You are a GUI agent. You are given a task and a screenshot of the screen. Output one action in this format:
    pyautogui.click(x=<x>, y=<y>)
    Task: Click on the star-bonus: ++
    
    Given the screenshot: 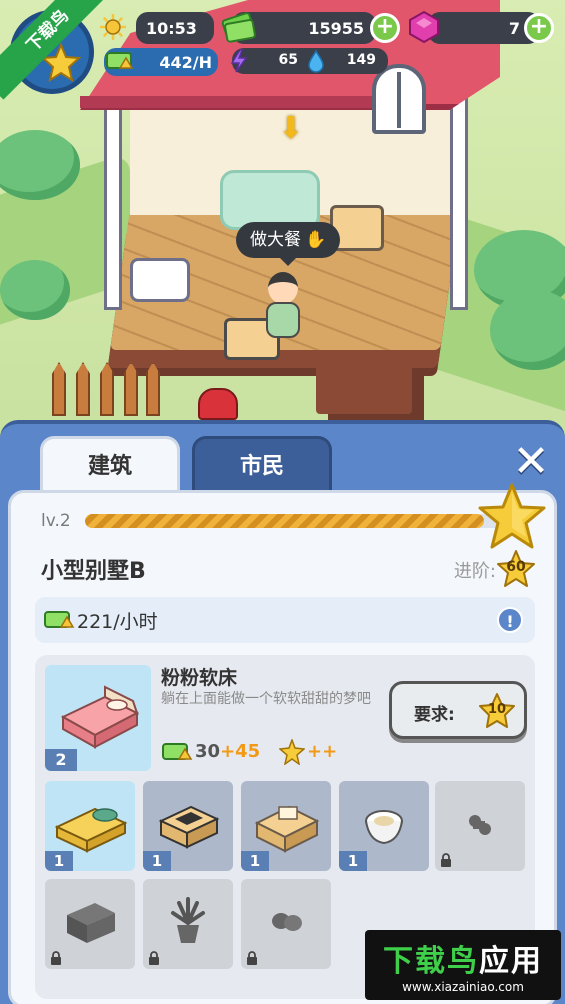 What is the action you would take?
    pyautogui.click(x=322, y=751)
    